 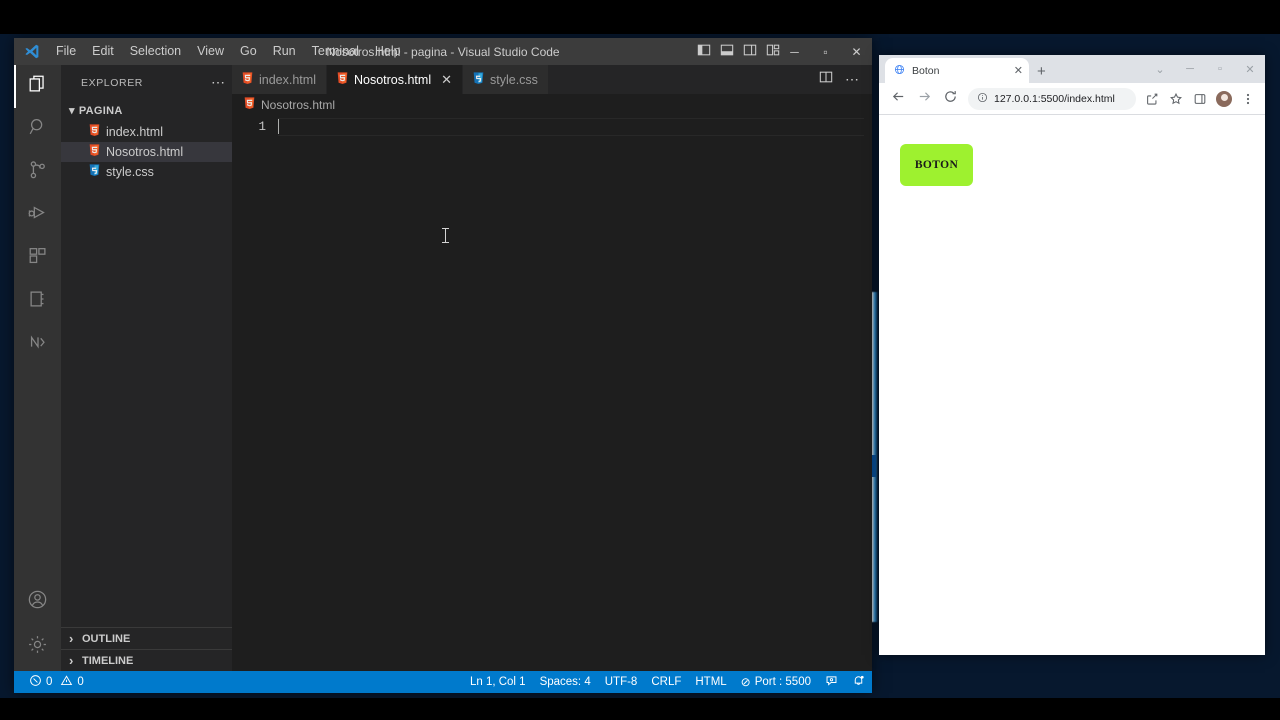 I want to click on profile-avatar-icon, so click(x=1224, y=99).